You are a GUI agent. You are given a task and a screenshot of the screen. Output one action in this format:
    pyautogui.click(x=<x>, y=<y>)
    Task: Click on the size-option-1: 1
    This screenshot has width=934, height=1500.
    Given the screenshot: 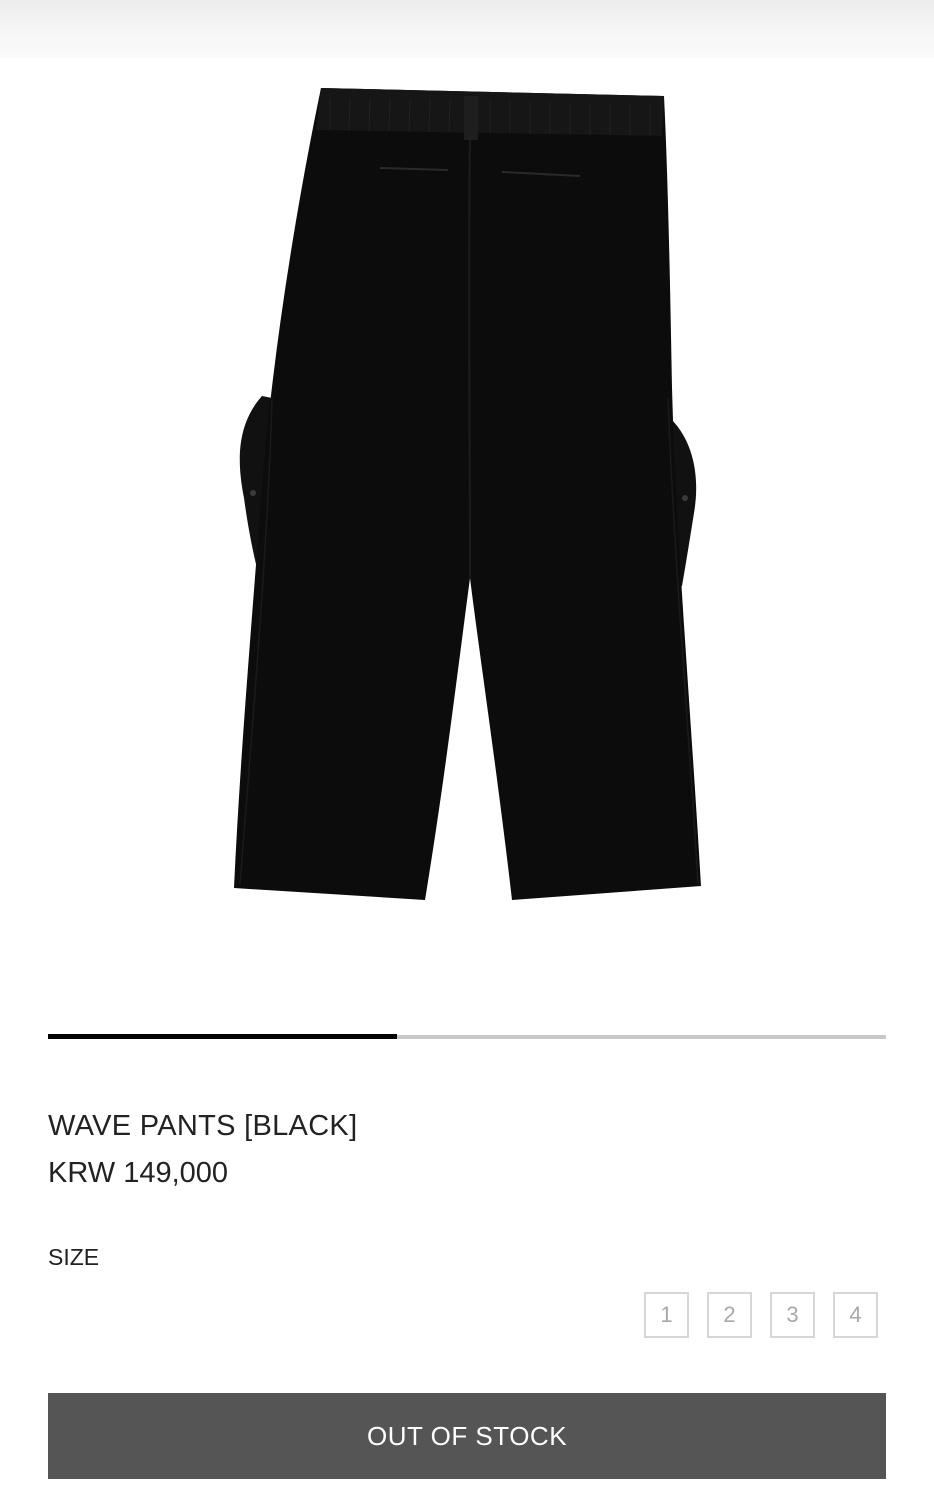 What is the action you would take?
    pyautogui.click(x=666, y=1315)
    